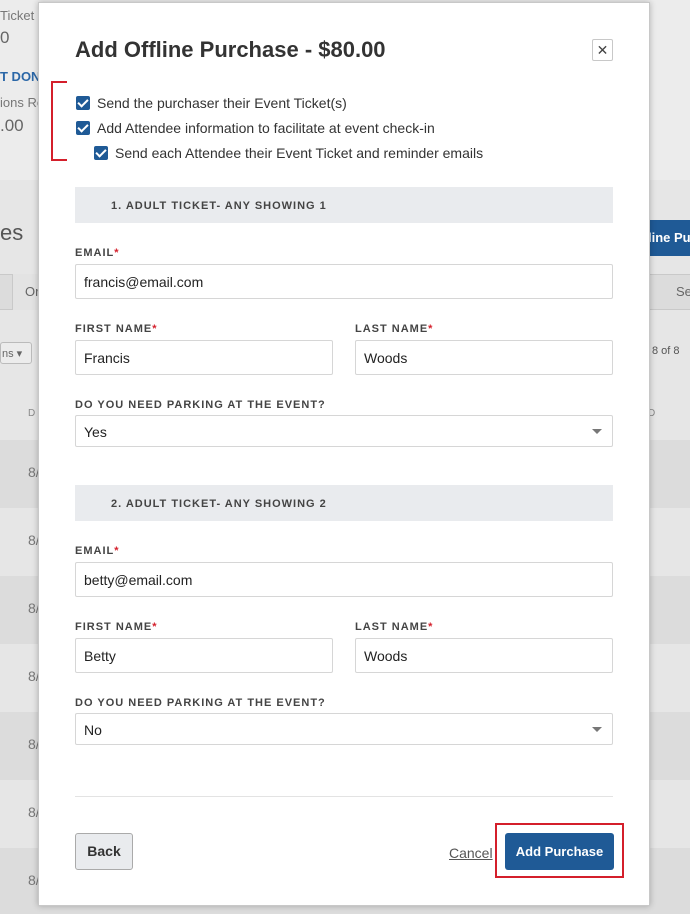 This screenshot has width=690, height=914. I want to click on ticket-1-last-name-field, so click(484, 357).